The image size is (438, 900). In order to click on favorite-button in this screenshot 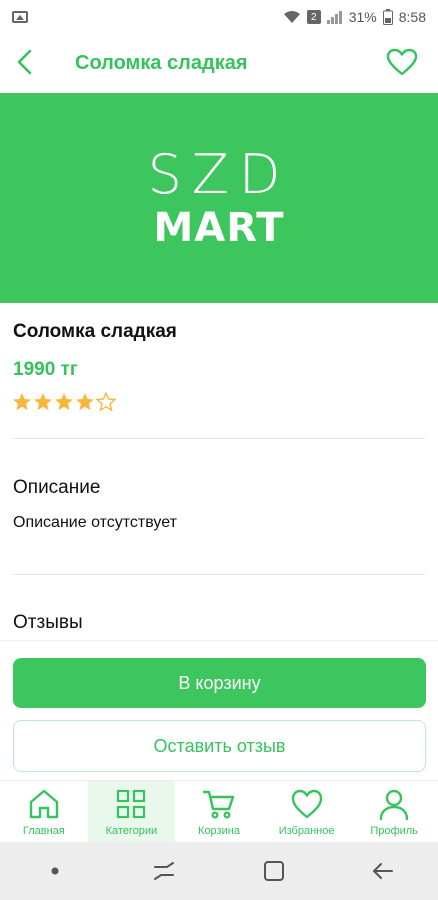, I will do `click(402, 62)`.